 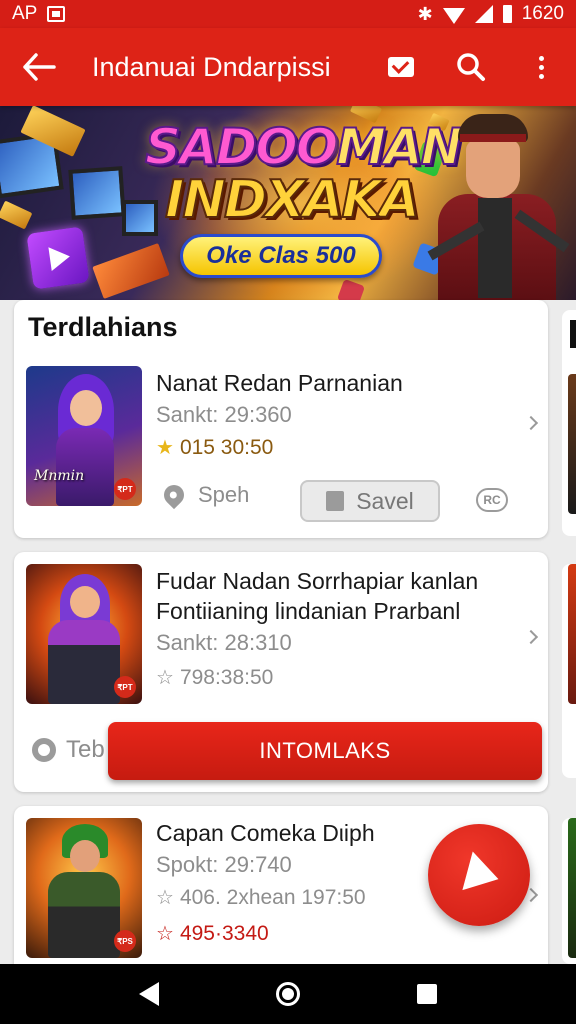 I want to click on item-rating: ★ 015 30:50, so click(x=215, y=447).